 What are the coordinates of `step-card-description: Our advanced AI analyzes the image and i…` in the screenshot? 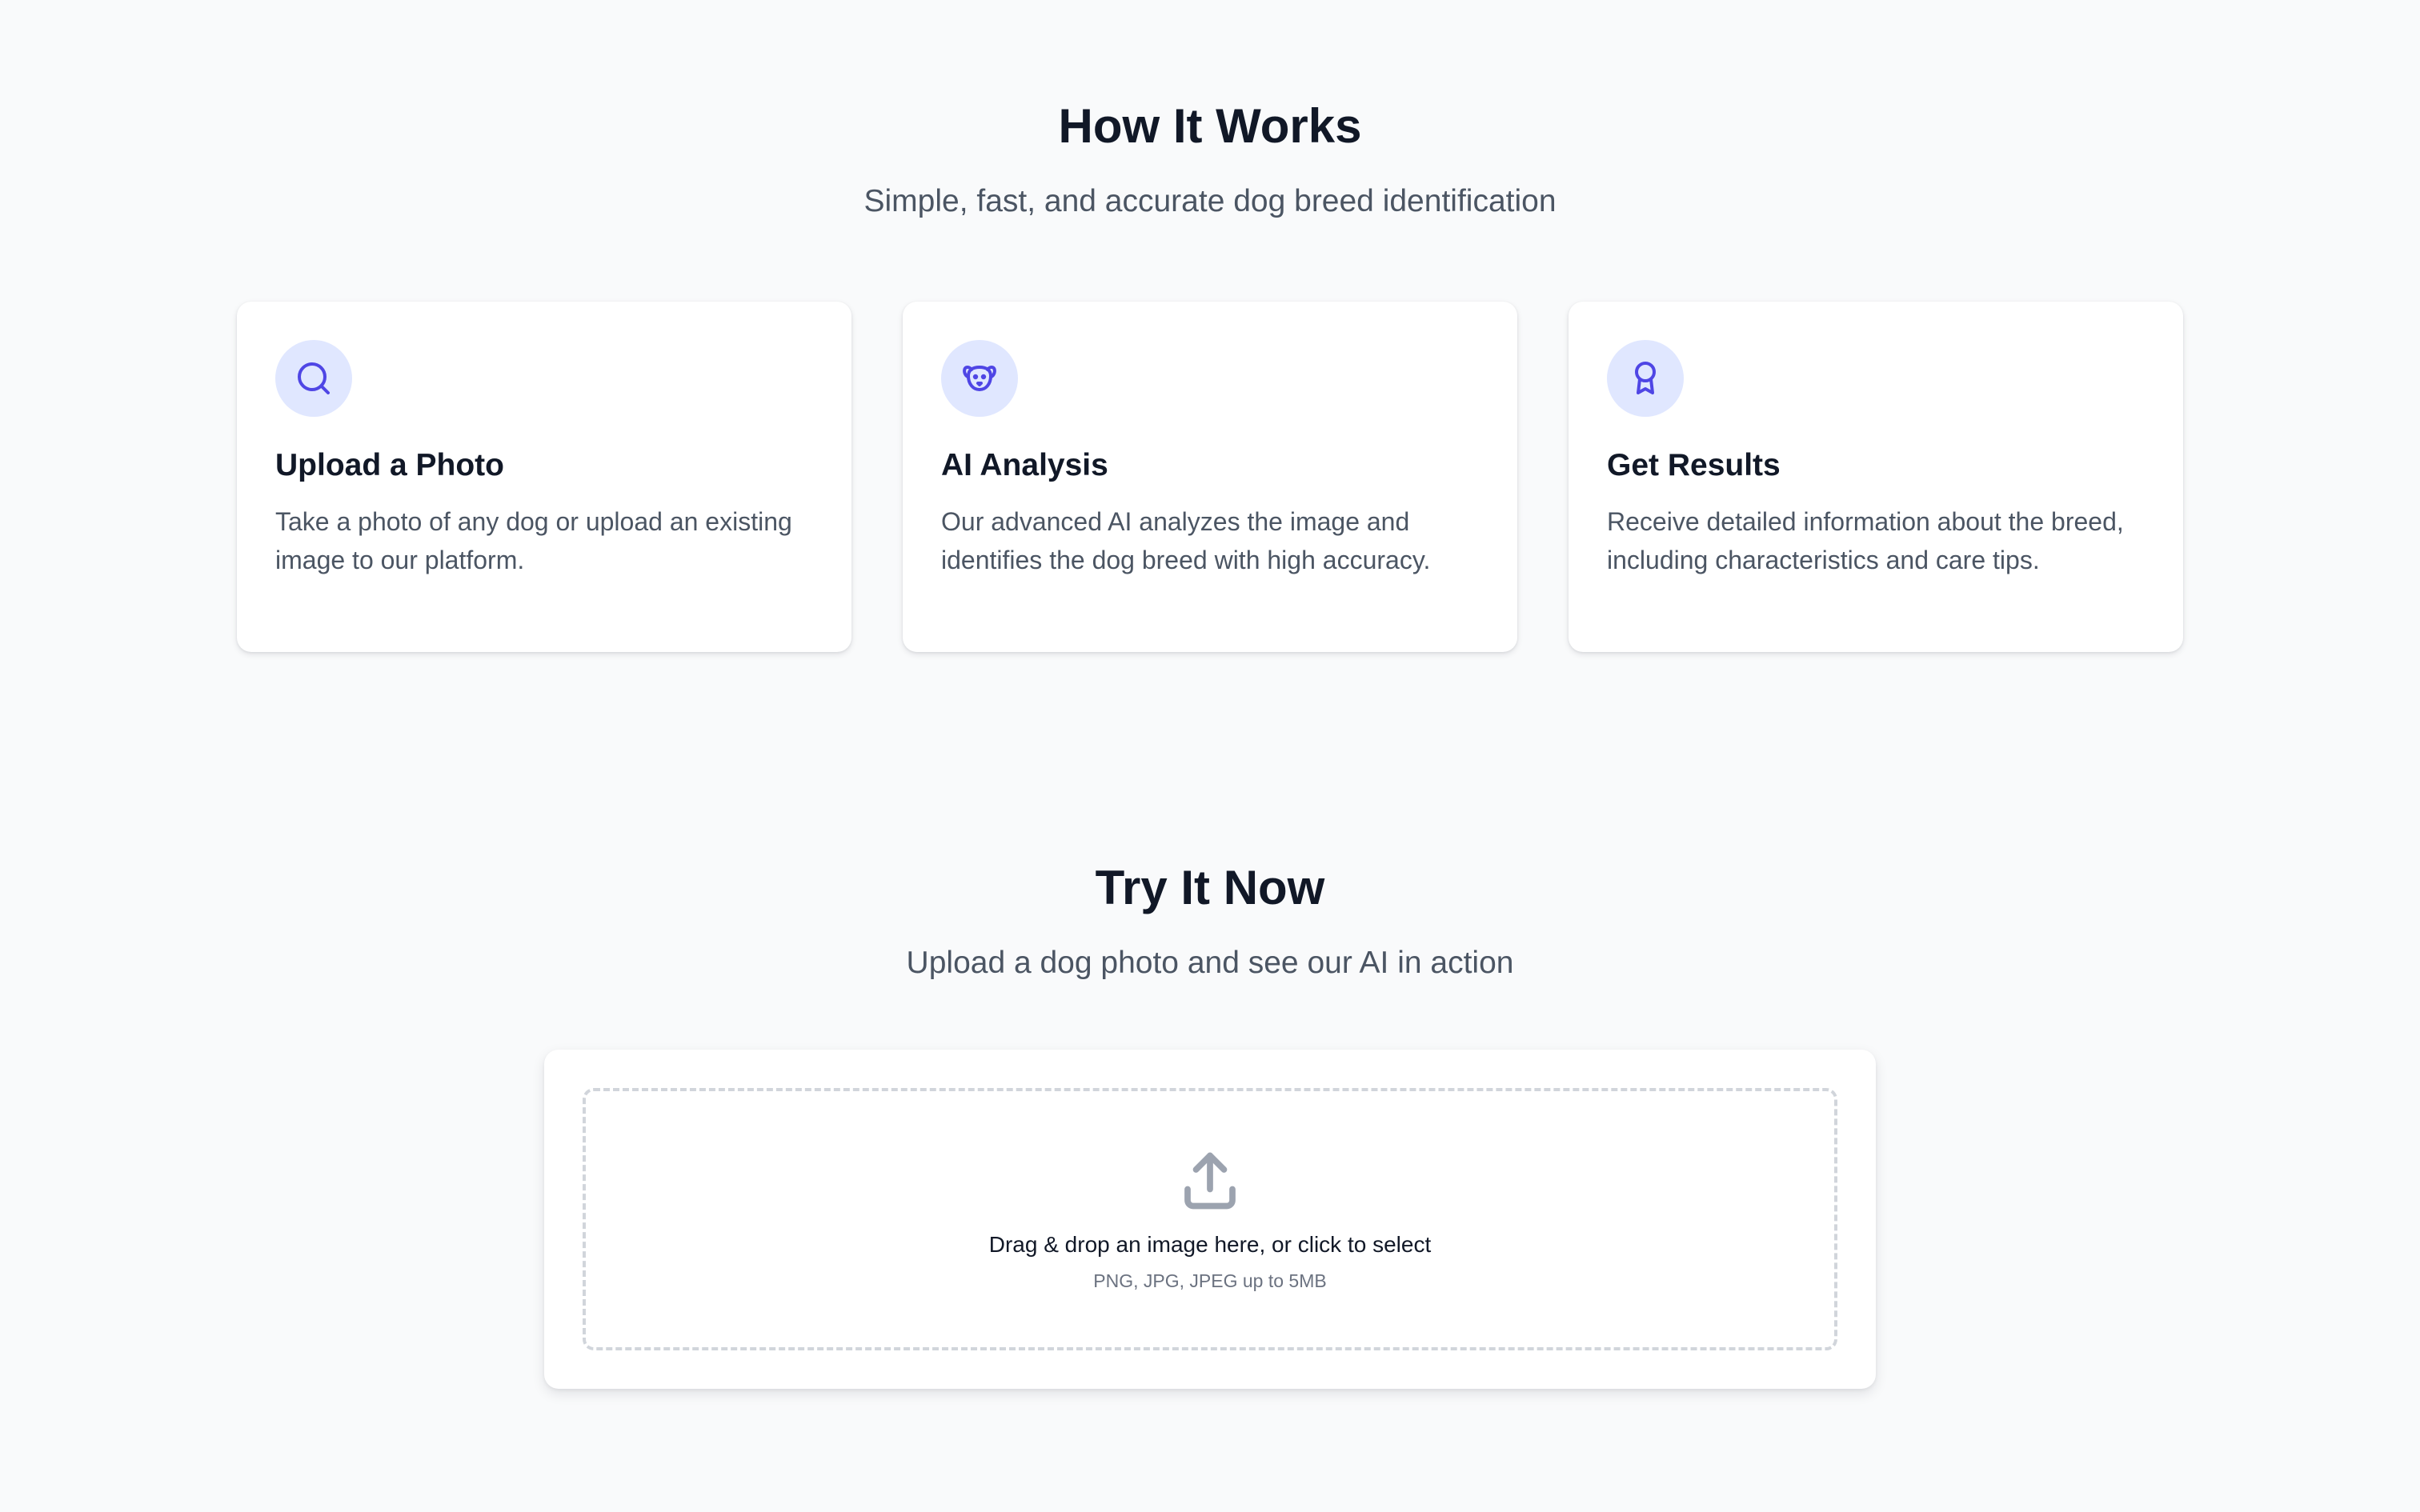 It's located at (1186, 540).